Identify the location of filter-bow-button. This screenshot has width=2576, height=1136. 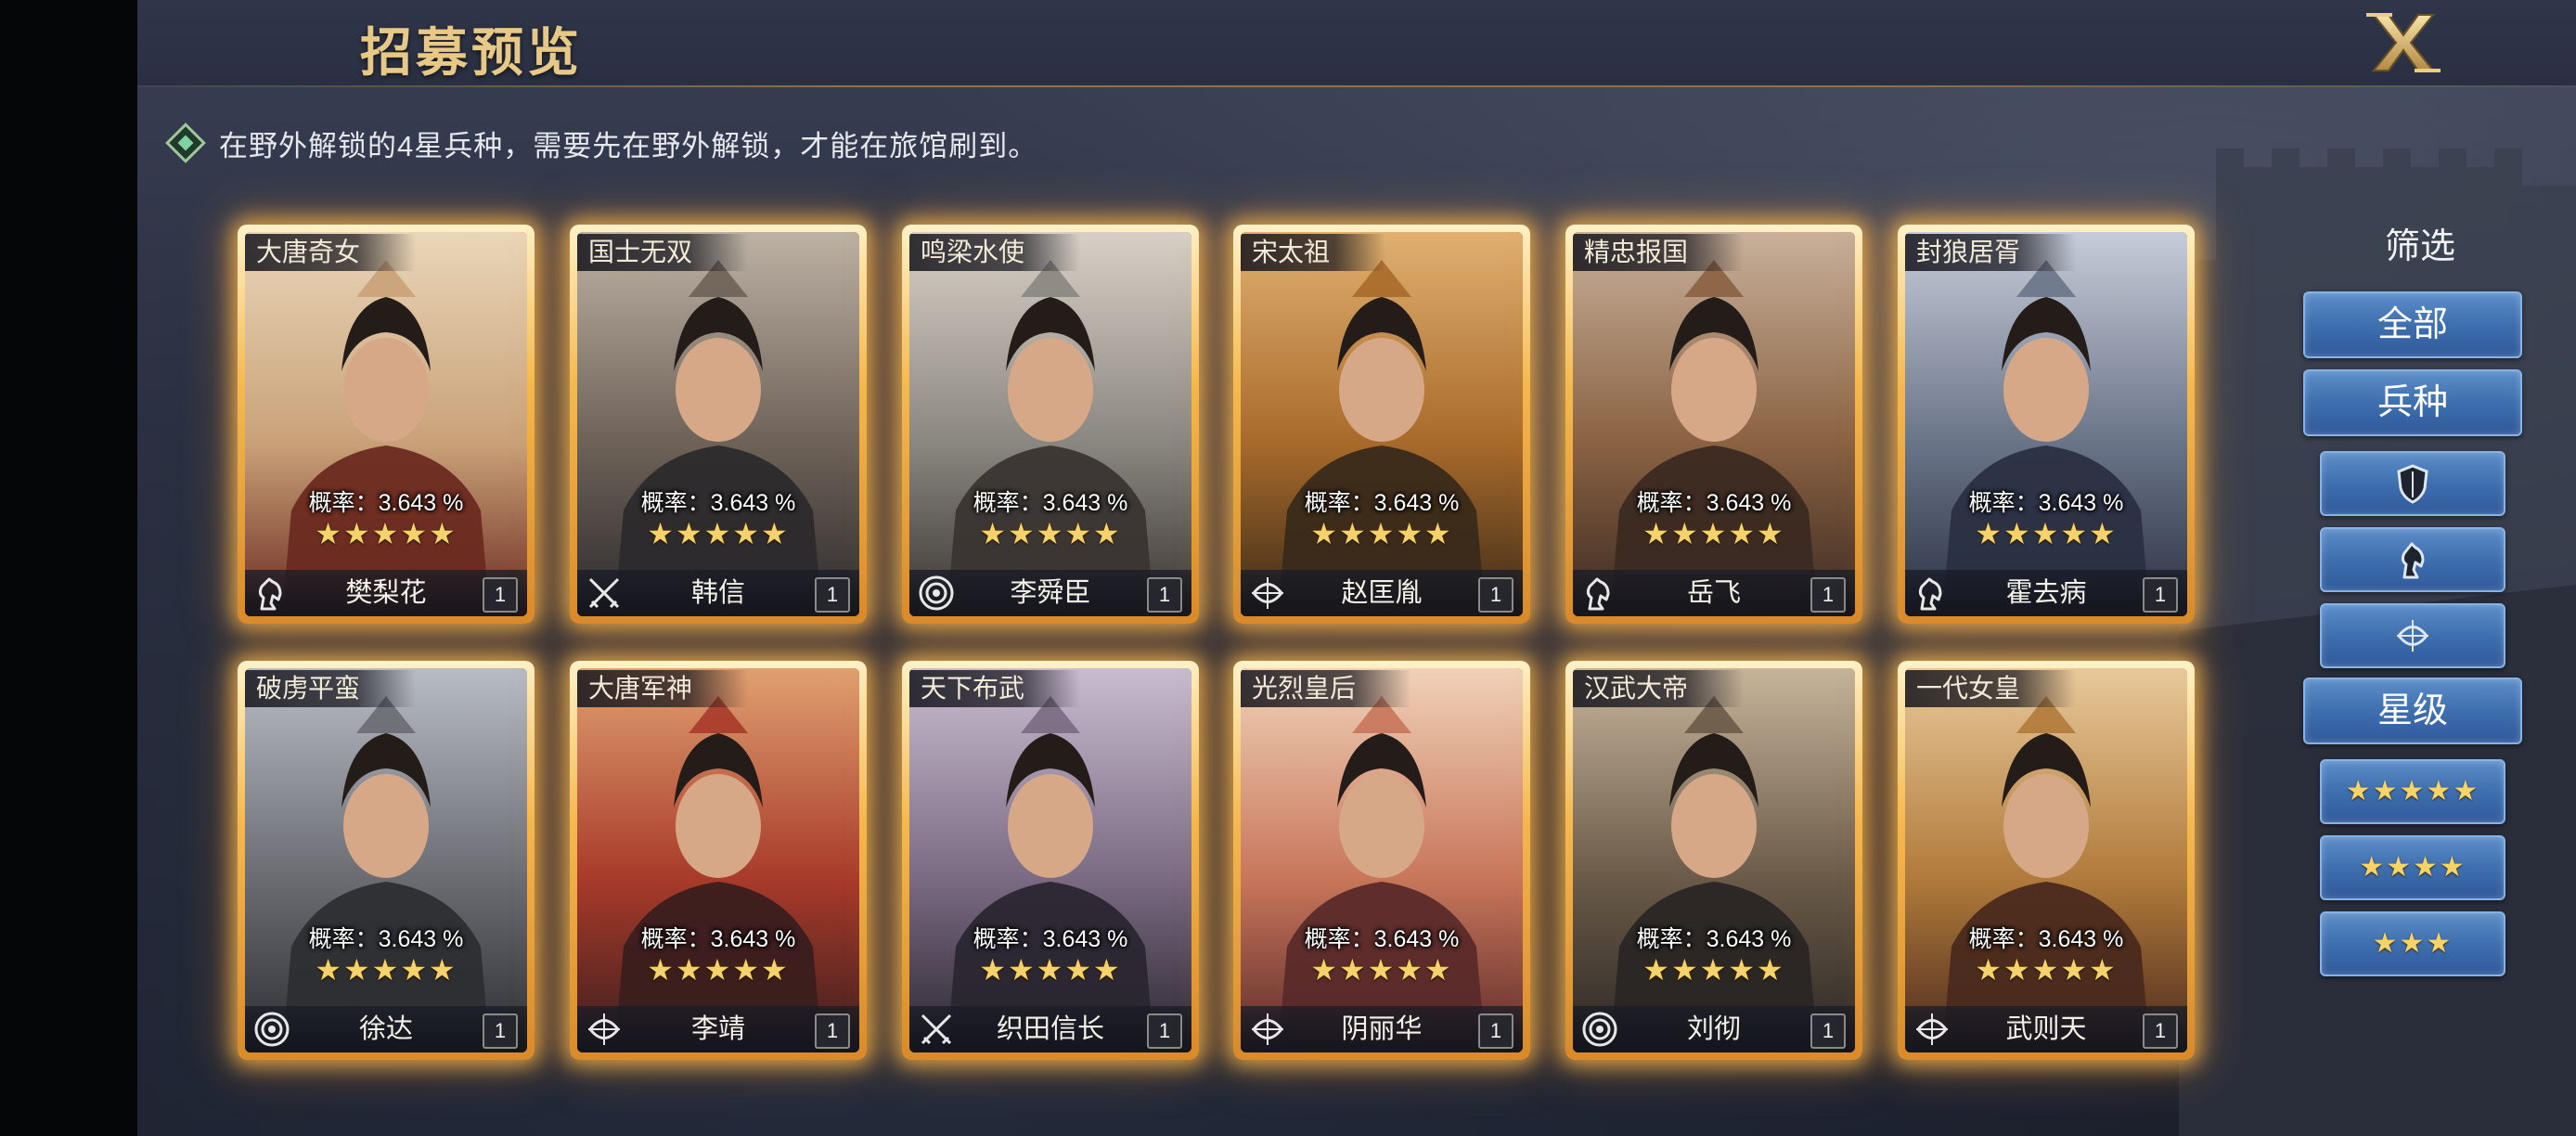
(2412, 635).